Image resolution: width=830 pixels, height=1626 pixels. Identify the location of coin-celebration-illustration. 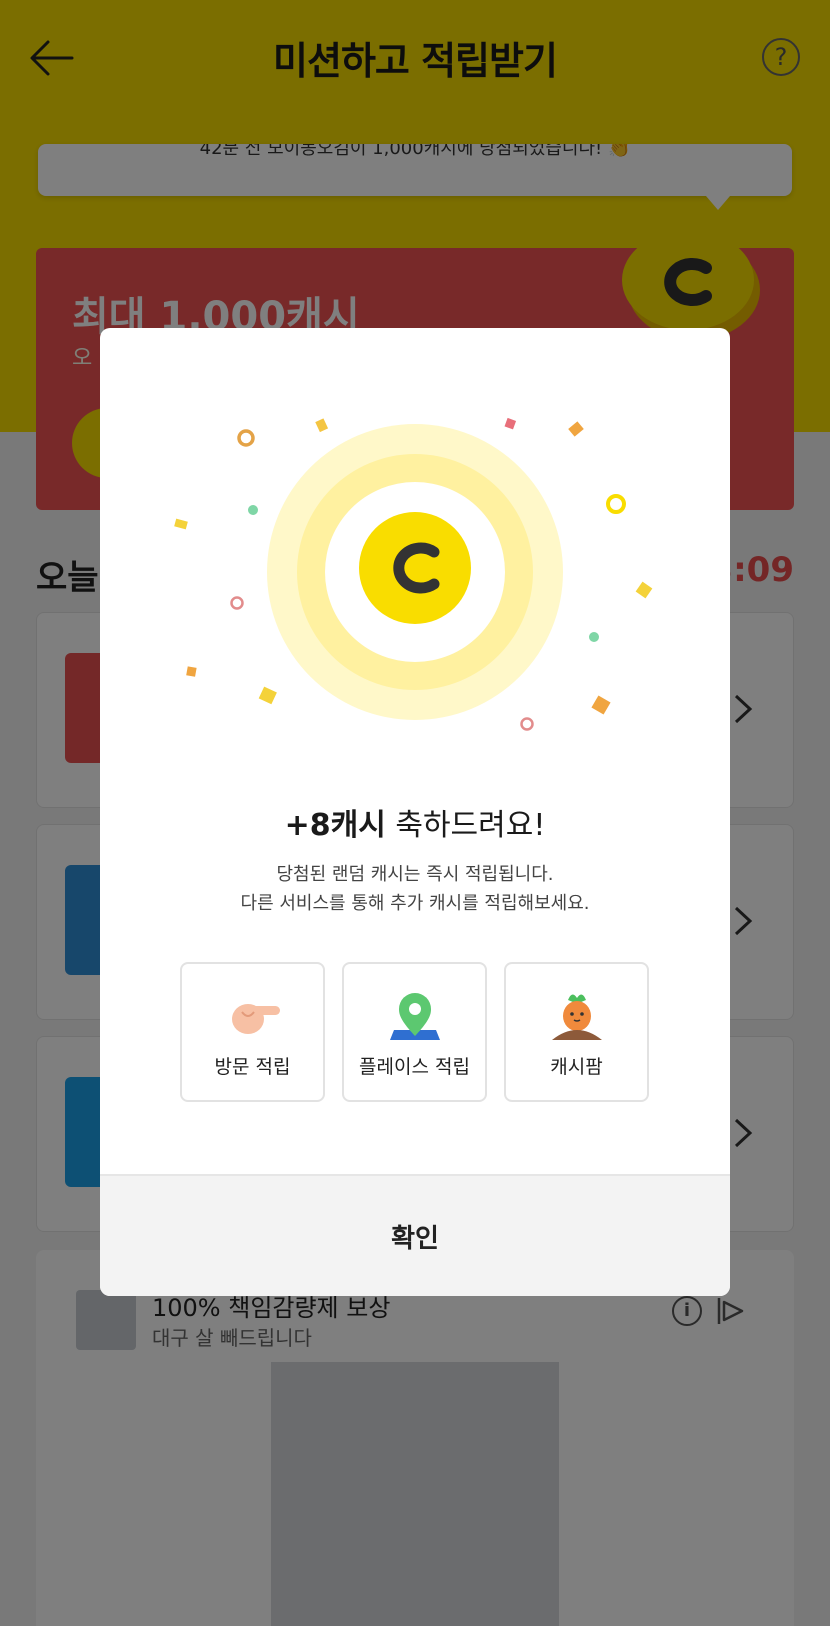
(413, 574).